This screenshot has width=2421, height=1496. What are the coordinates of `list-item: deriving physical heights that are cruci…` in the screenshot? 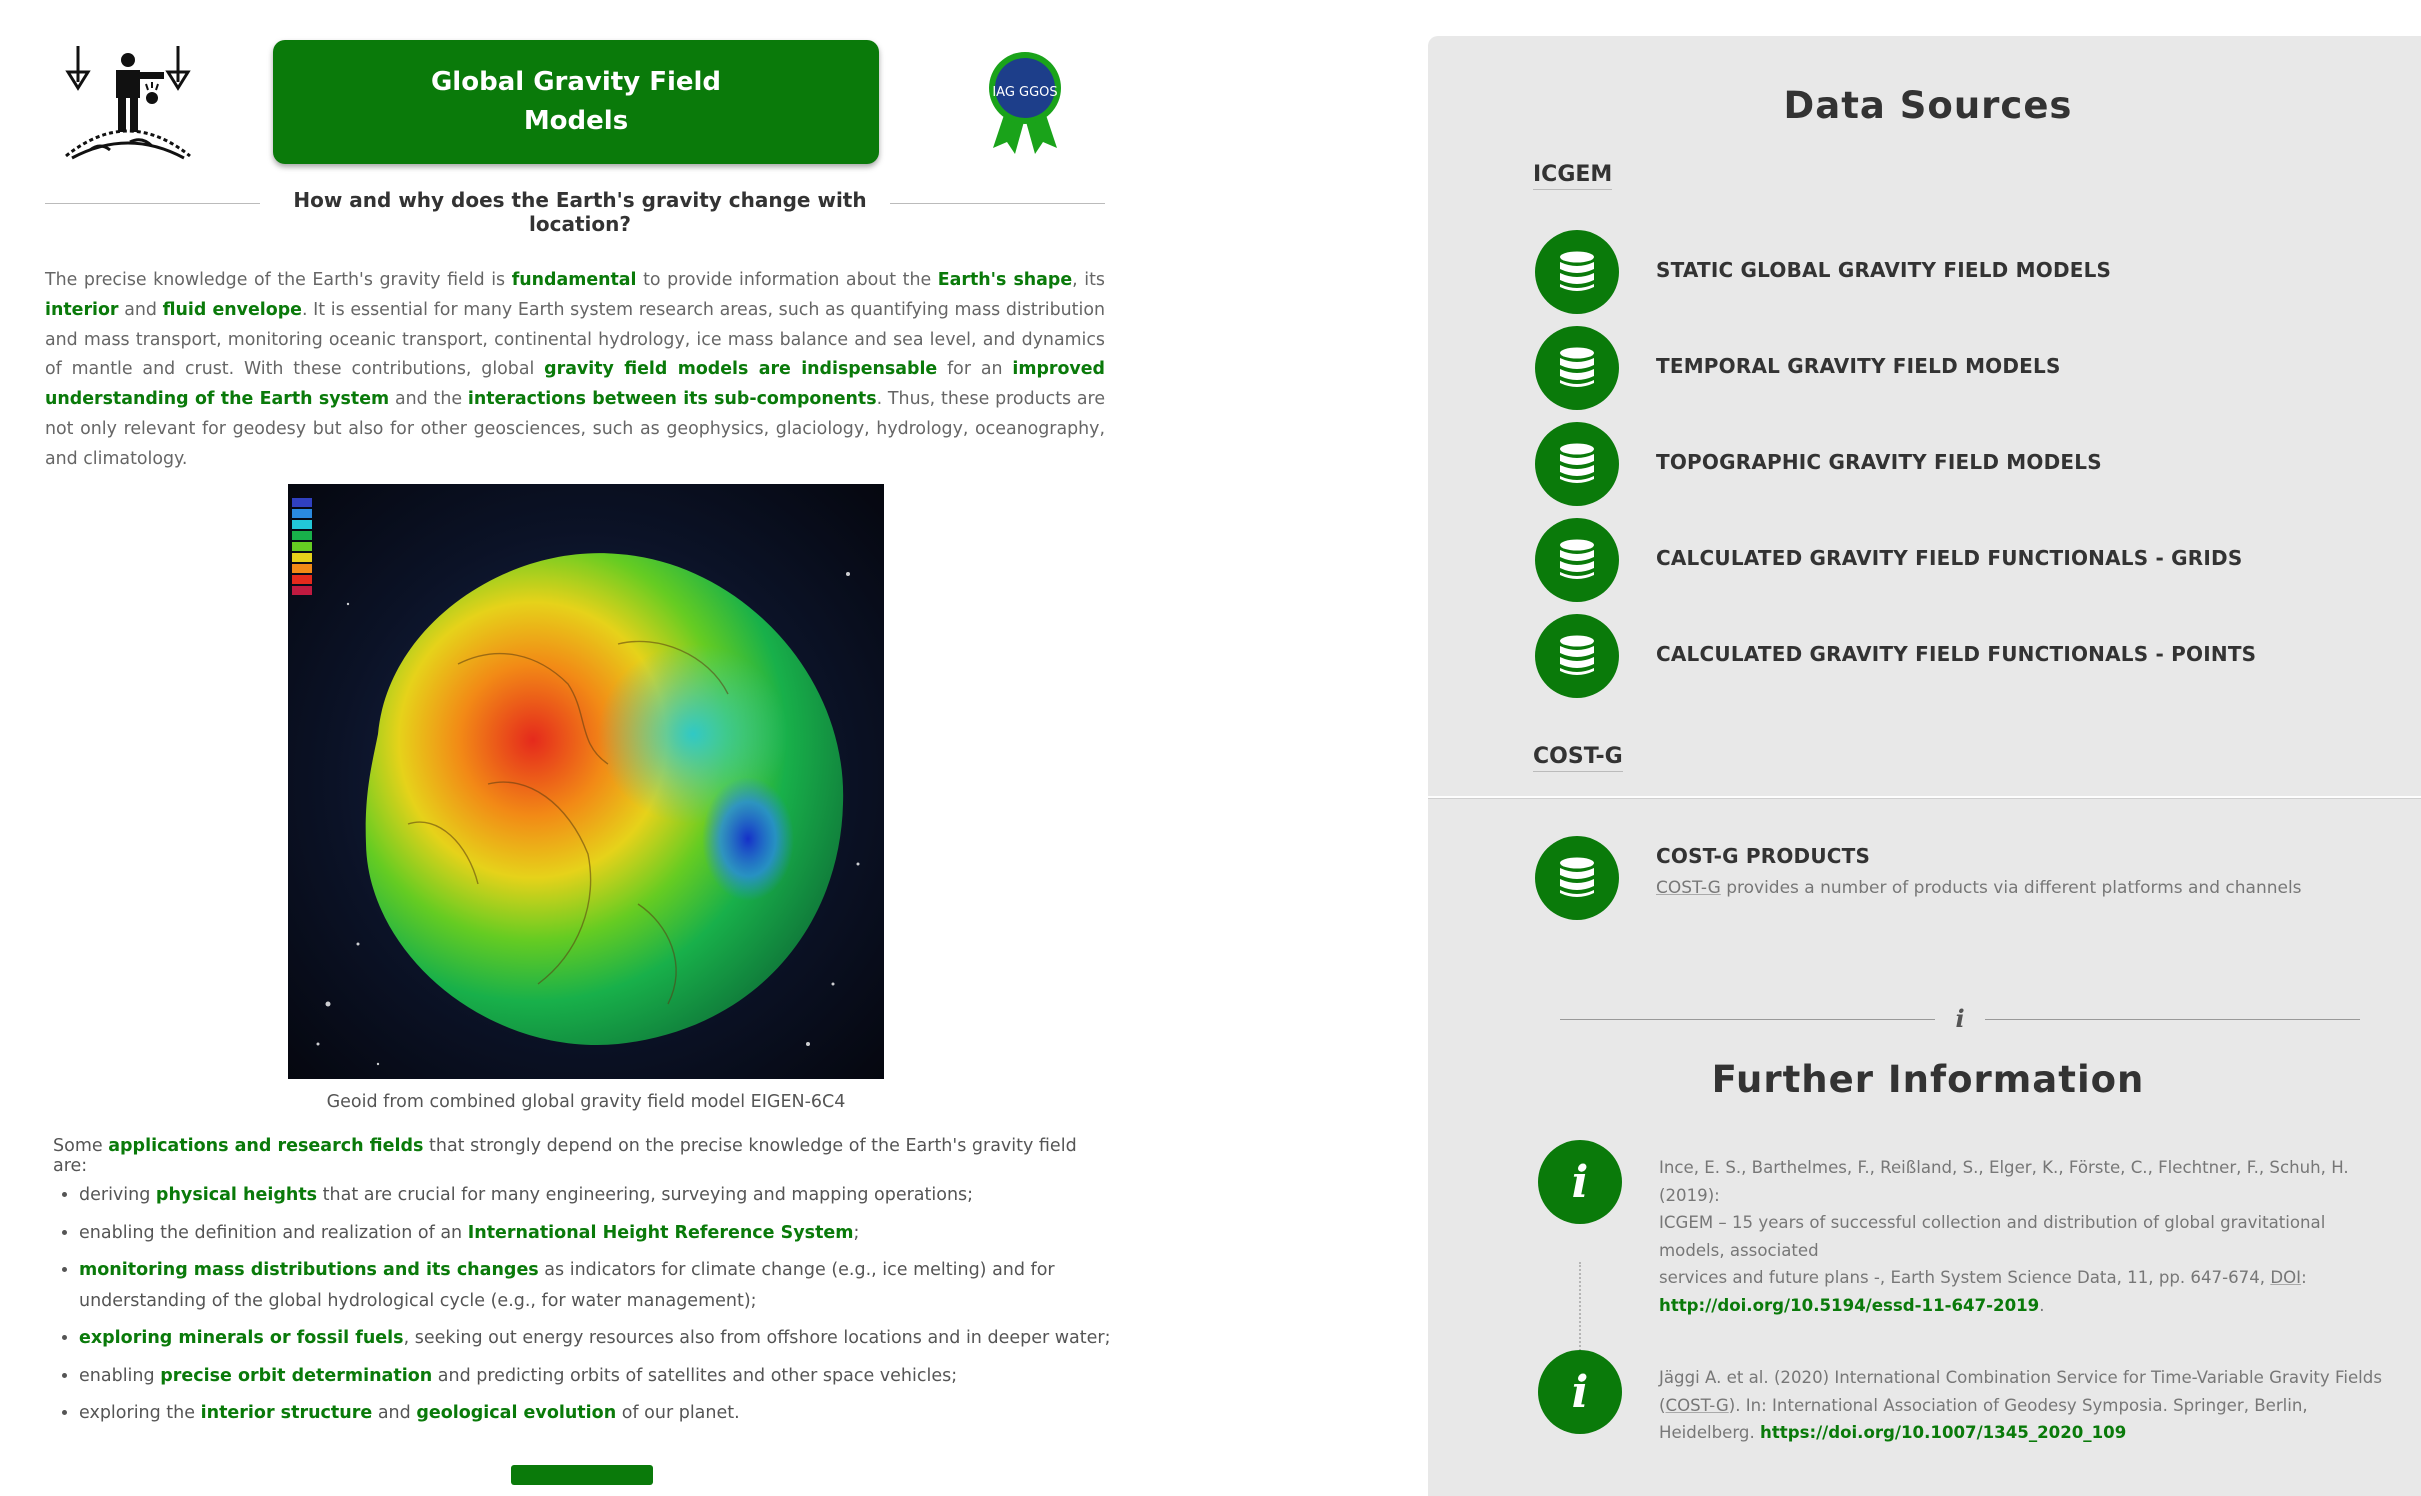 It's located at (619, 1195).